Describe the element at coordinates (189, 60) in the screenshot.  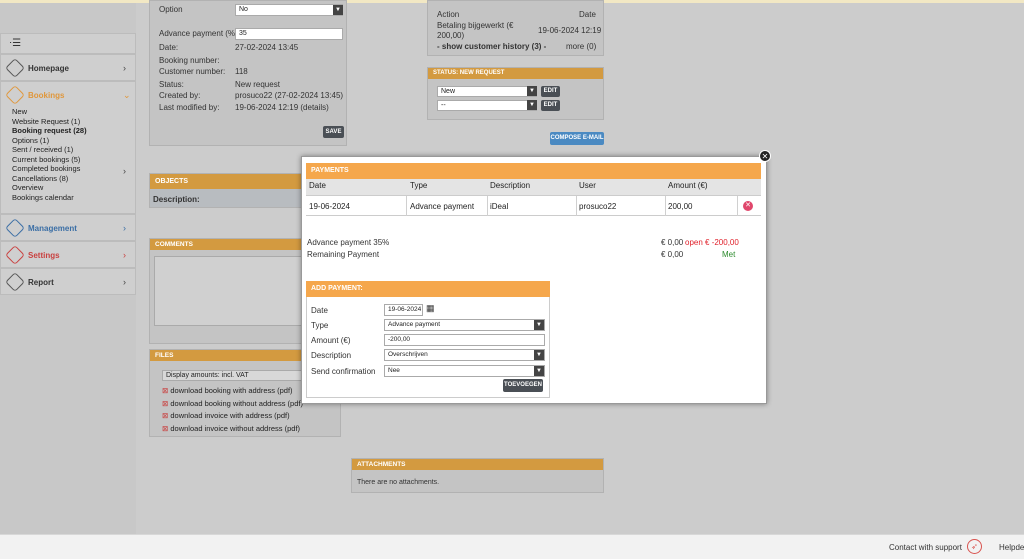
I see `booking-number-label: Booking number:` at that location.